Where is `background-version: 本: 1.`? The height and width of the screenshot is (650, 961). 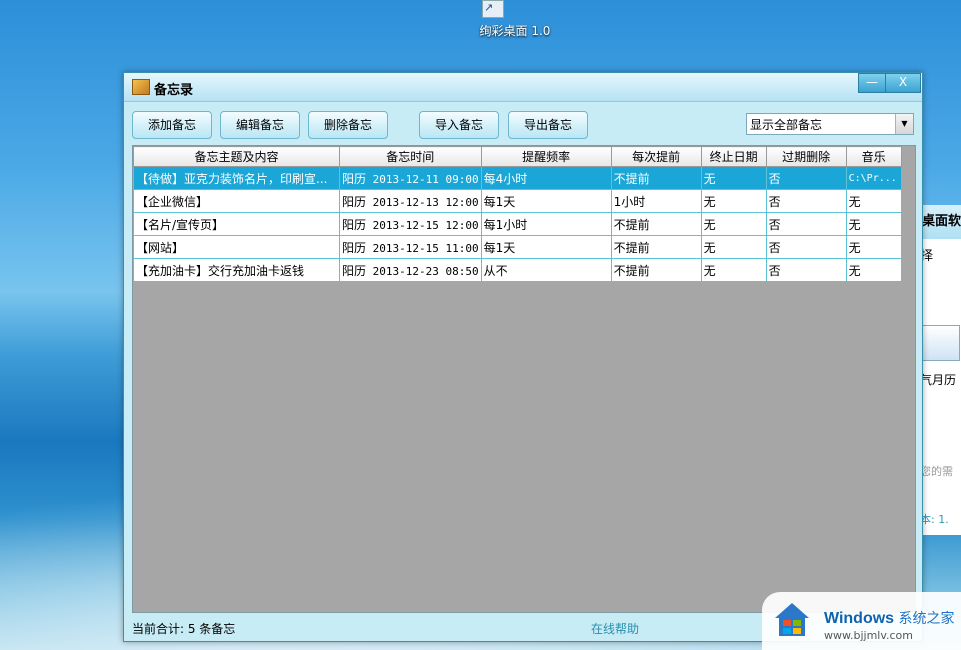 background-version: 本: 1. is located at coordinates (934, 519).